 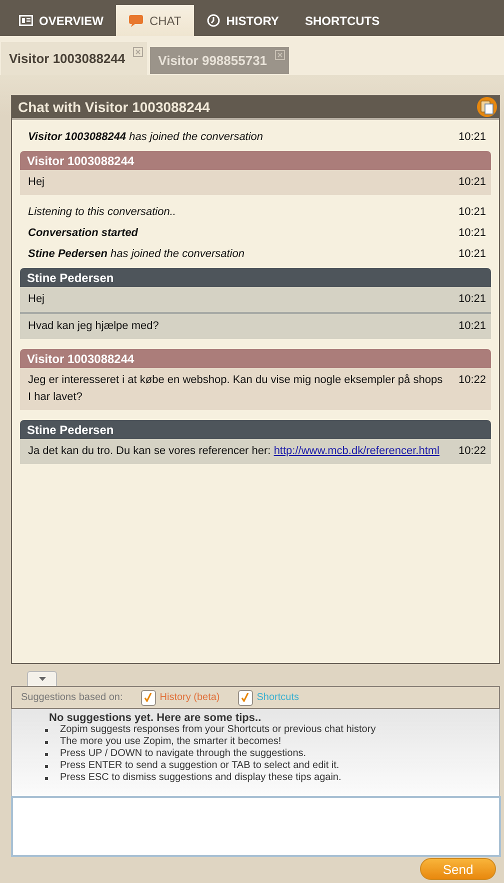 What do you see at coordinates (357, 451) in the screenshot?
I see `link: http://www.mcb.dk/referencer.html` at bounding box center [357, 451].